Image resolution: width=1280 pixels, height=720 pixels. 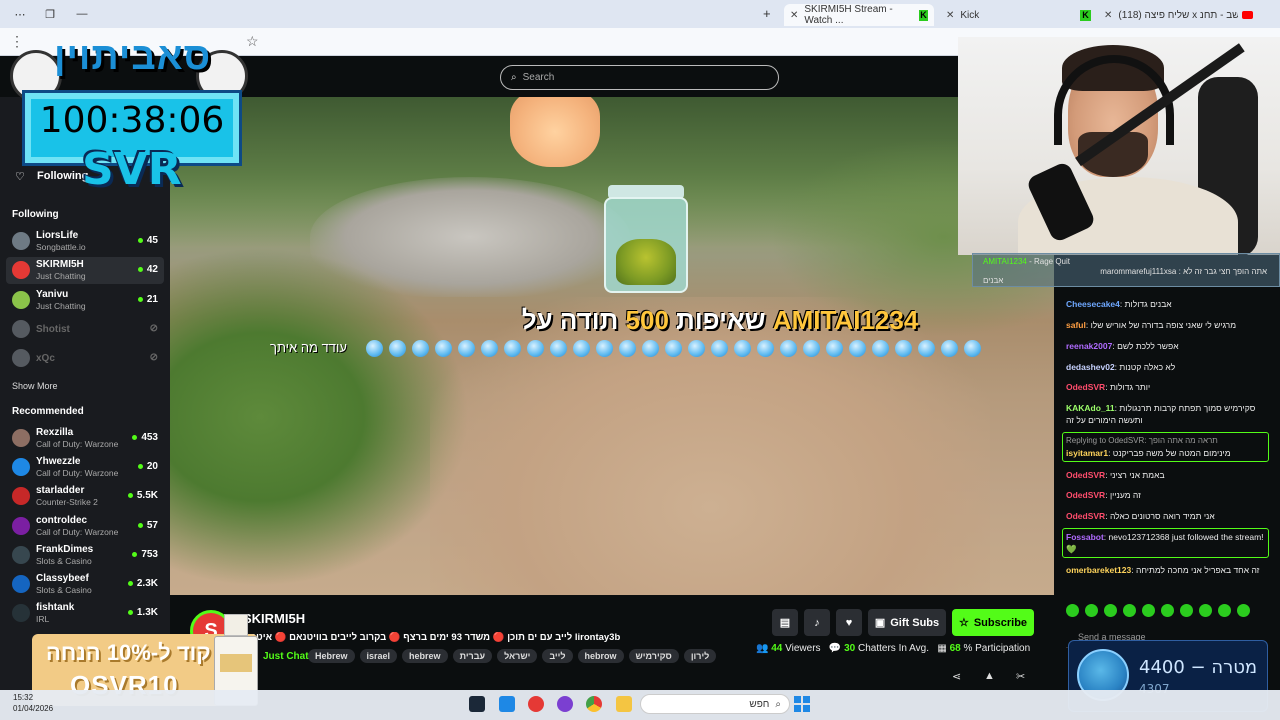 I want to click on sidebar-item-fishtank: fishtank IRL 1.3K, so click(x=85, y=613).